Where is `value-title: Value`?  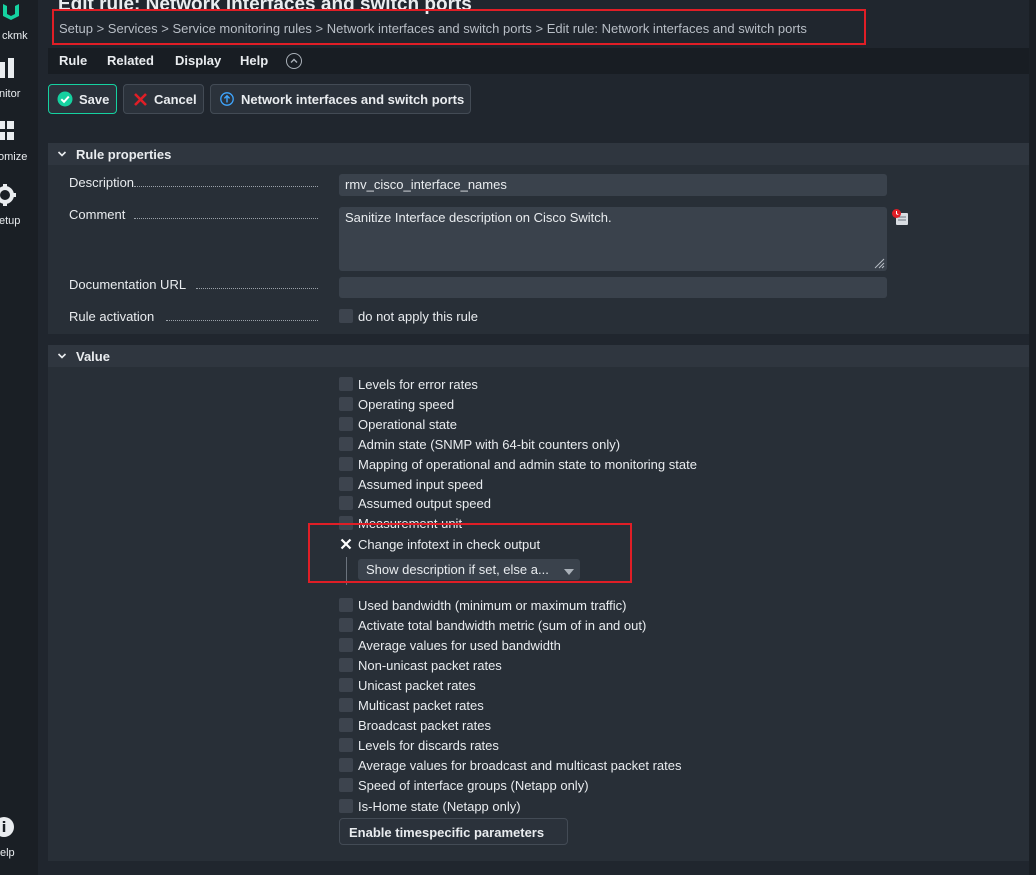
value-title: Value is located at coordinates (93, 356).